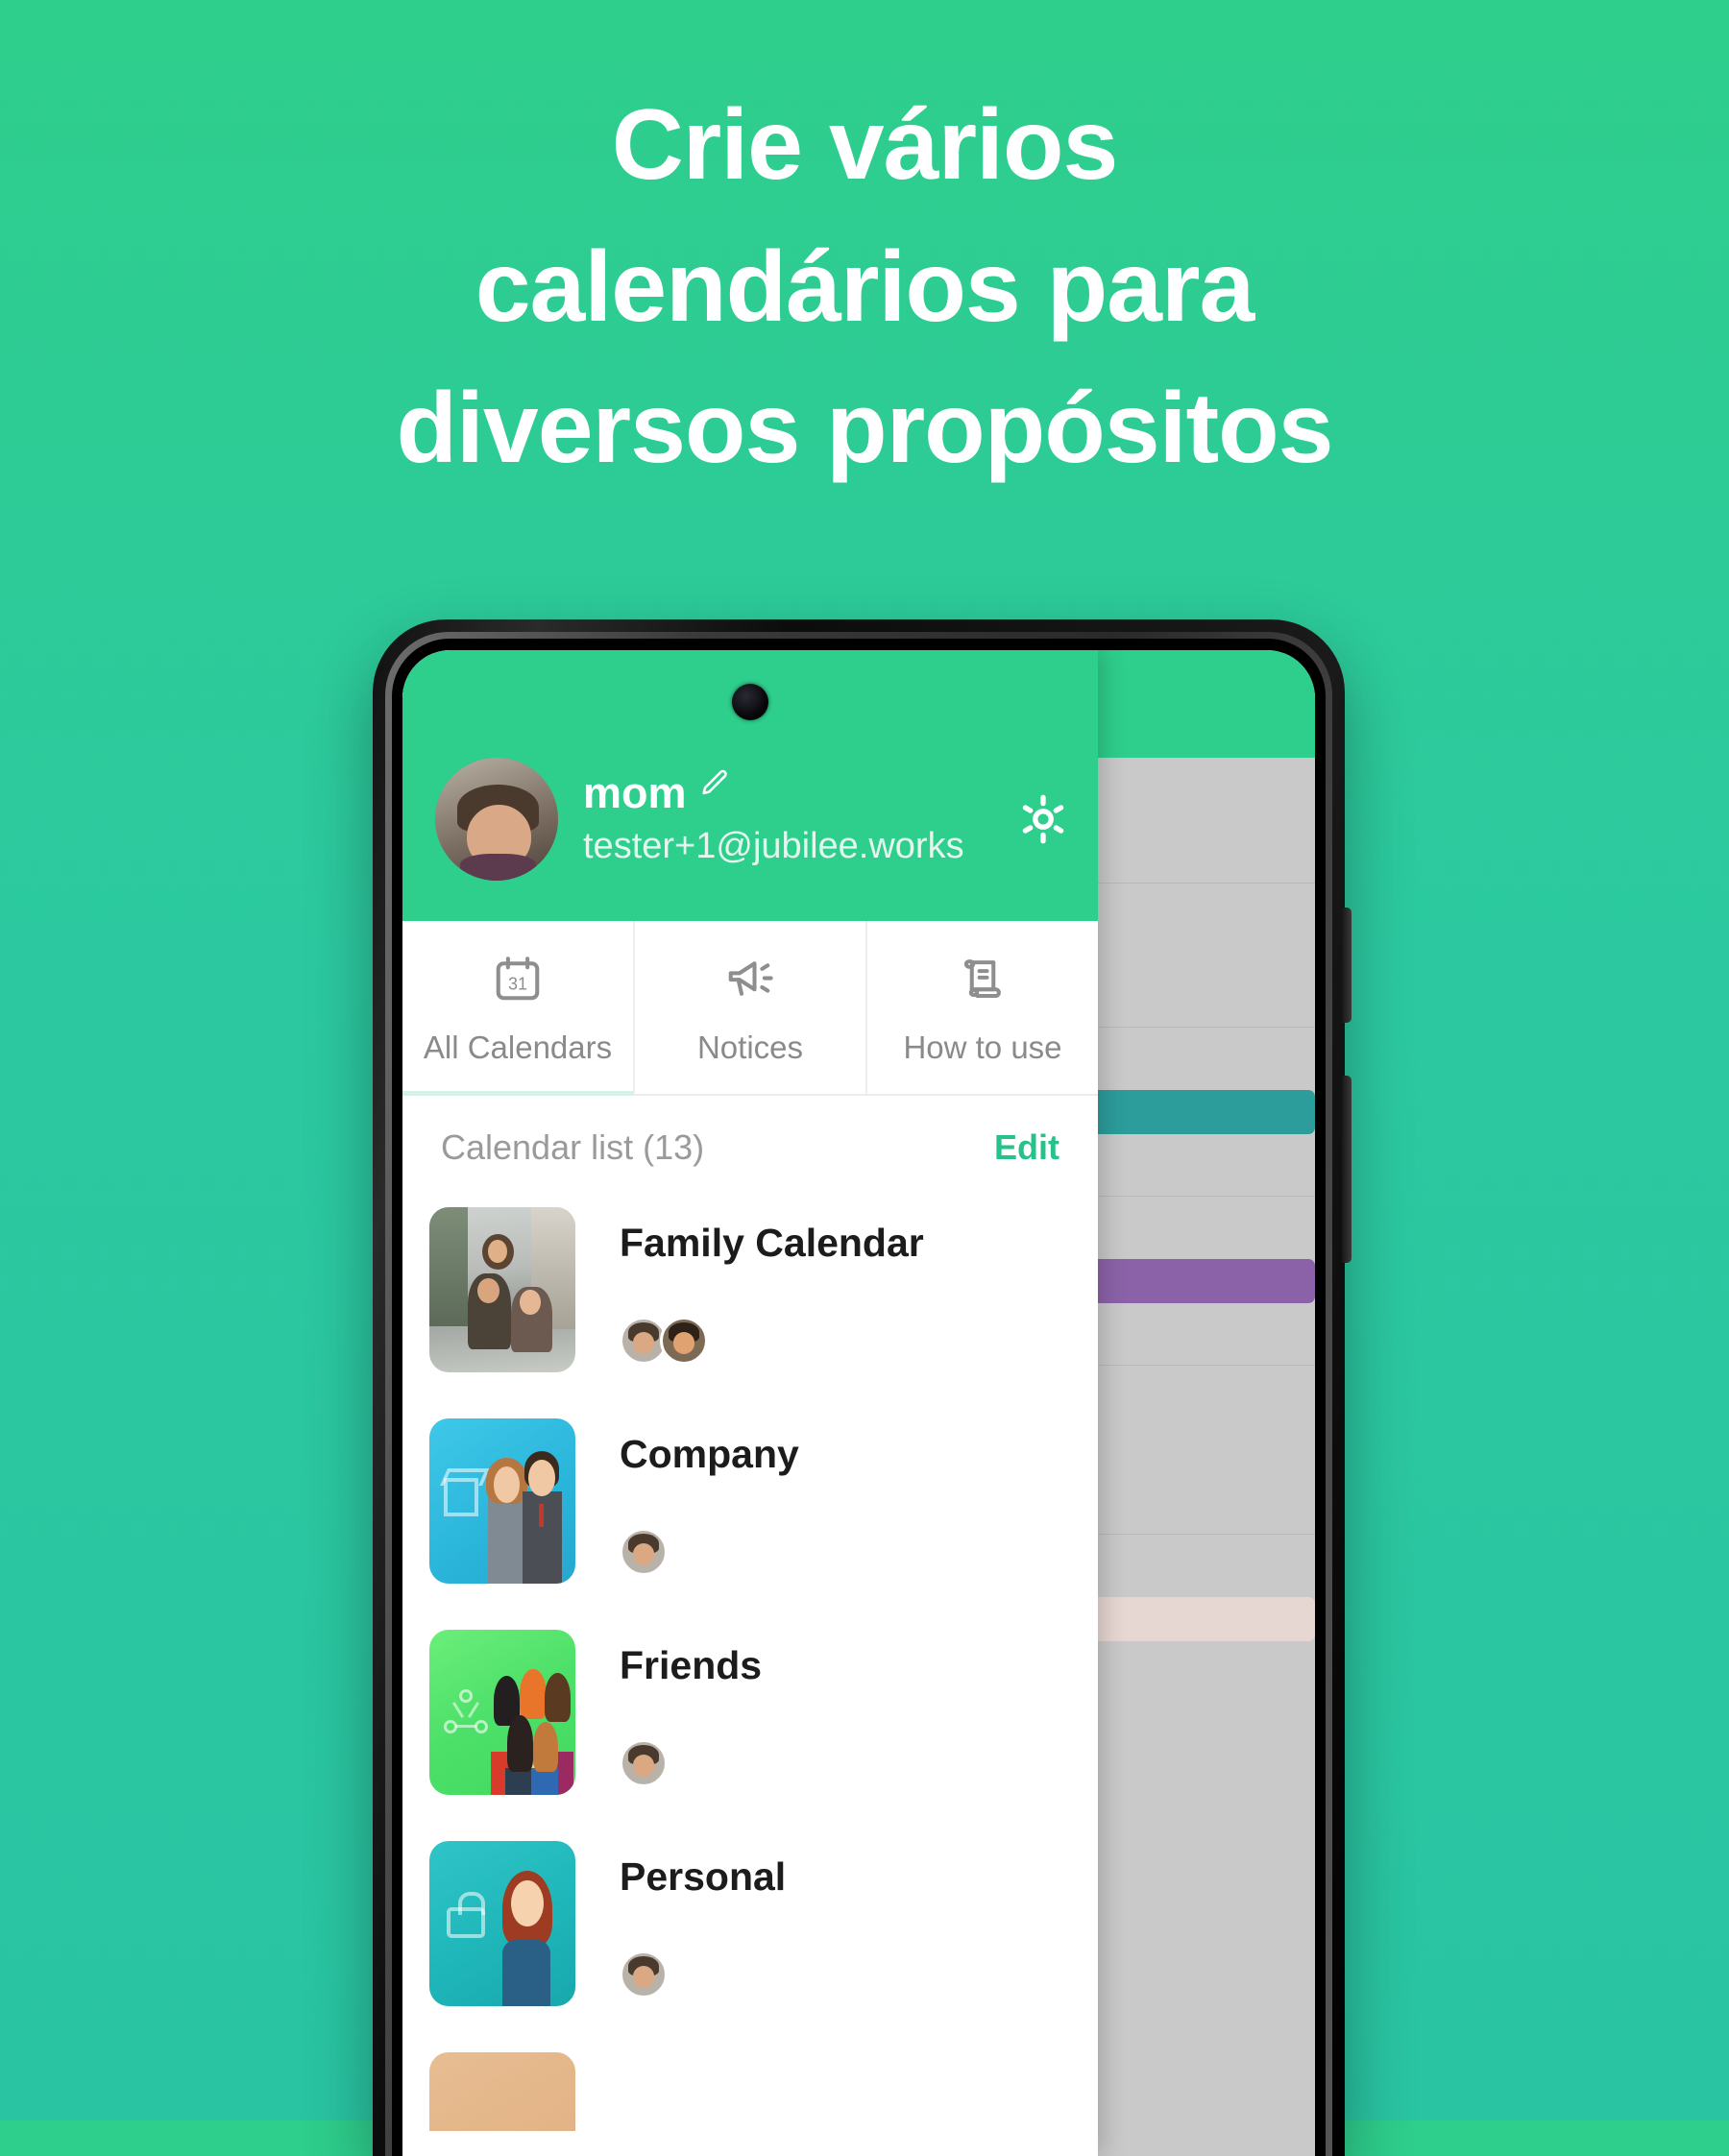  I want to click on headline-line-1: Crie vários, so click(865, 145).